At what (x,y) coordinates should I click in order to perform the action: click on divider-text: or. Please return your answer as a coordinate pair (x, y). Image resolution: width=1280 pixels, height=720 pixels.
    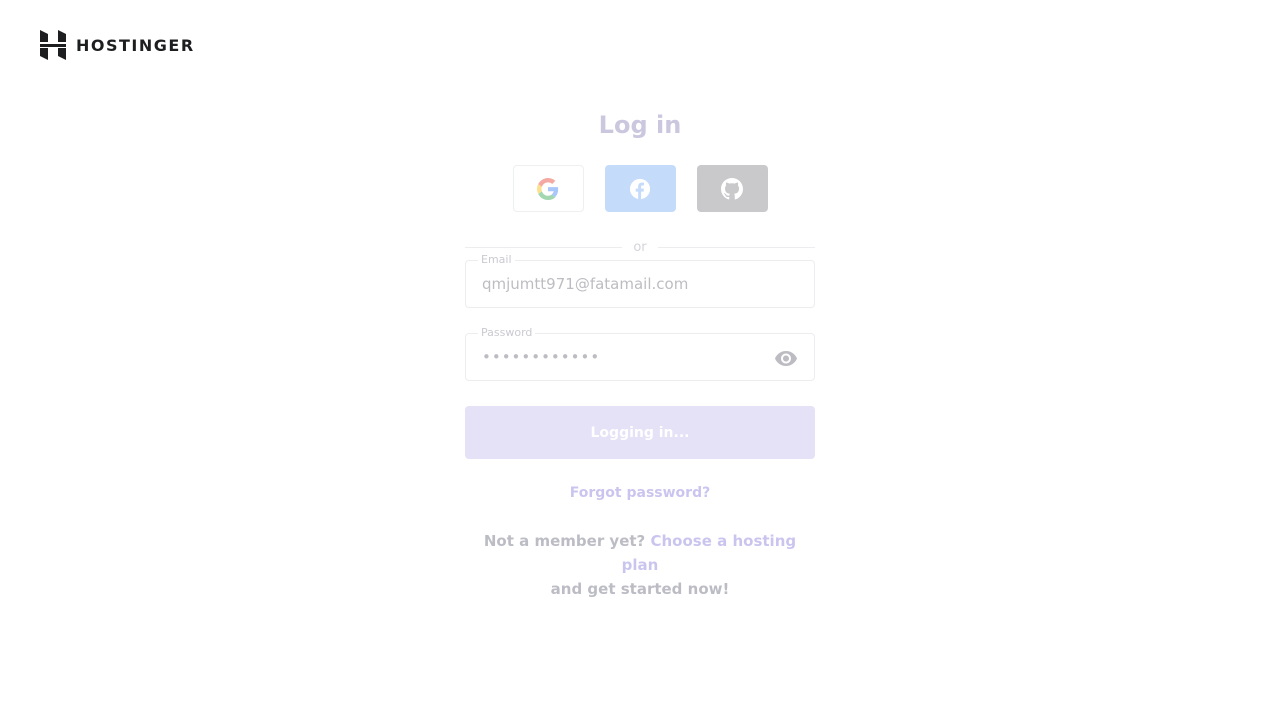
    Looking at the image, I should click on (640, 247).